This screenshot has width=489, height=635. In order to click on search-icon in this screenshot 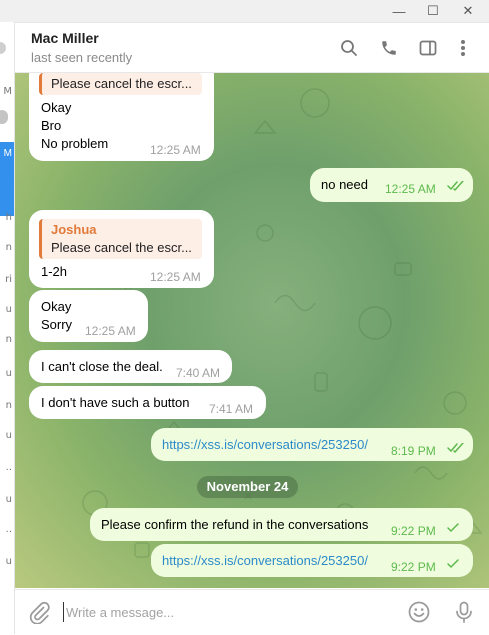, I will do `click(349, 48)`.